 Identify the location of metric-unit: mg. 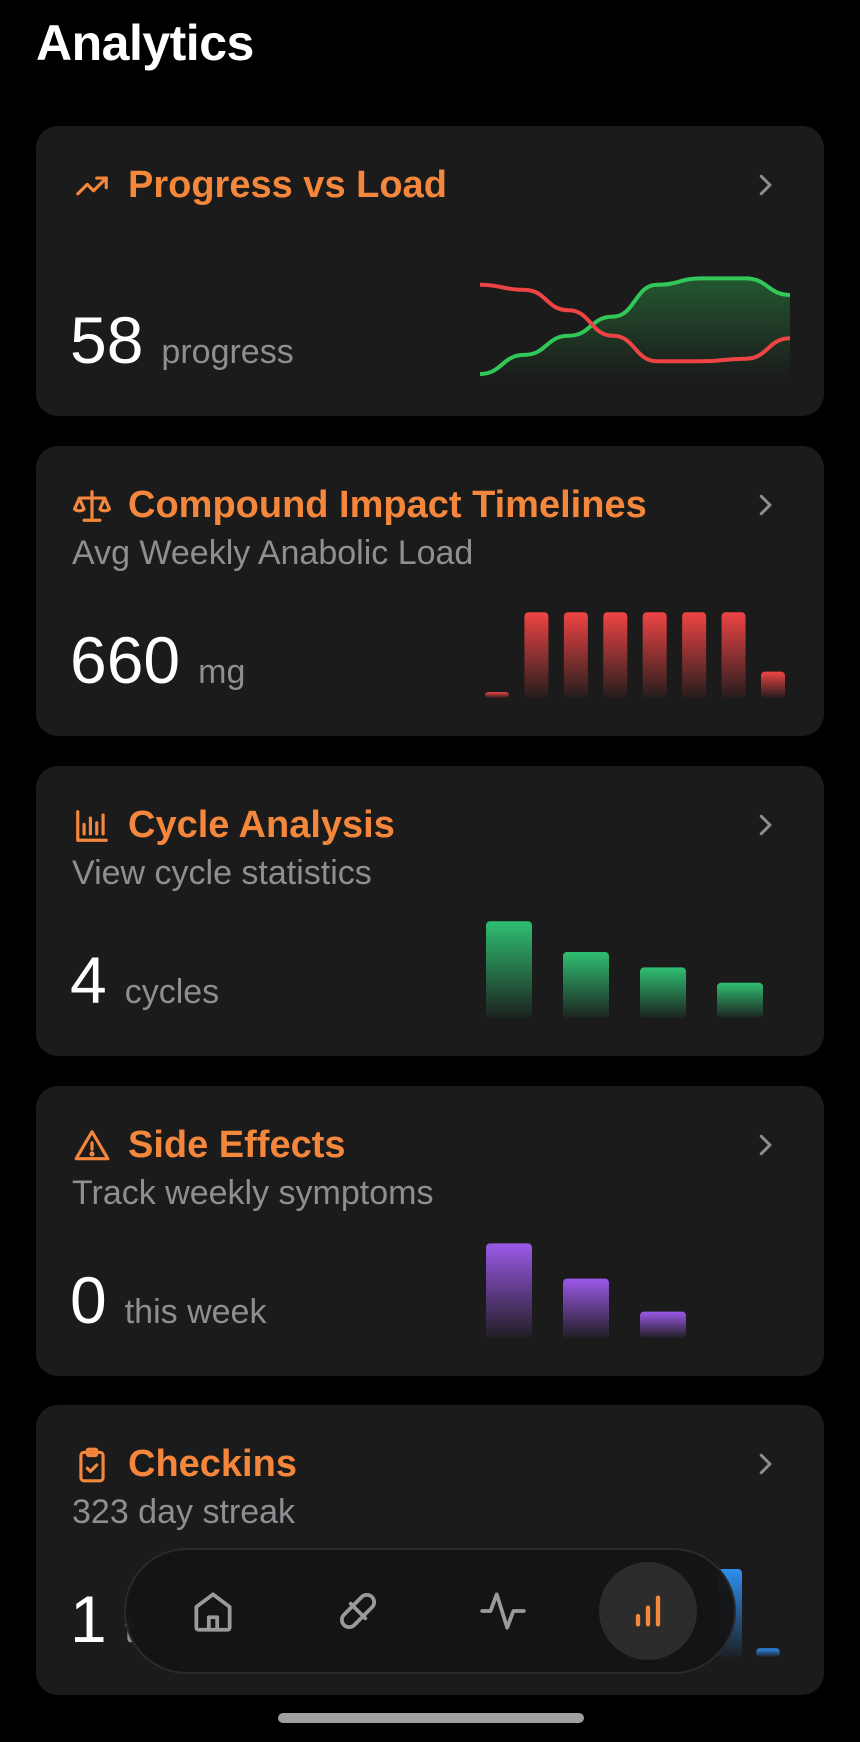
(222, 672).